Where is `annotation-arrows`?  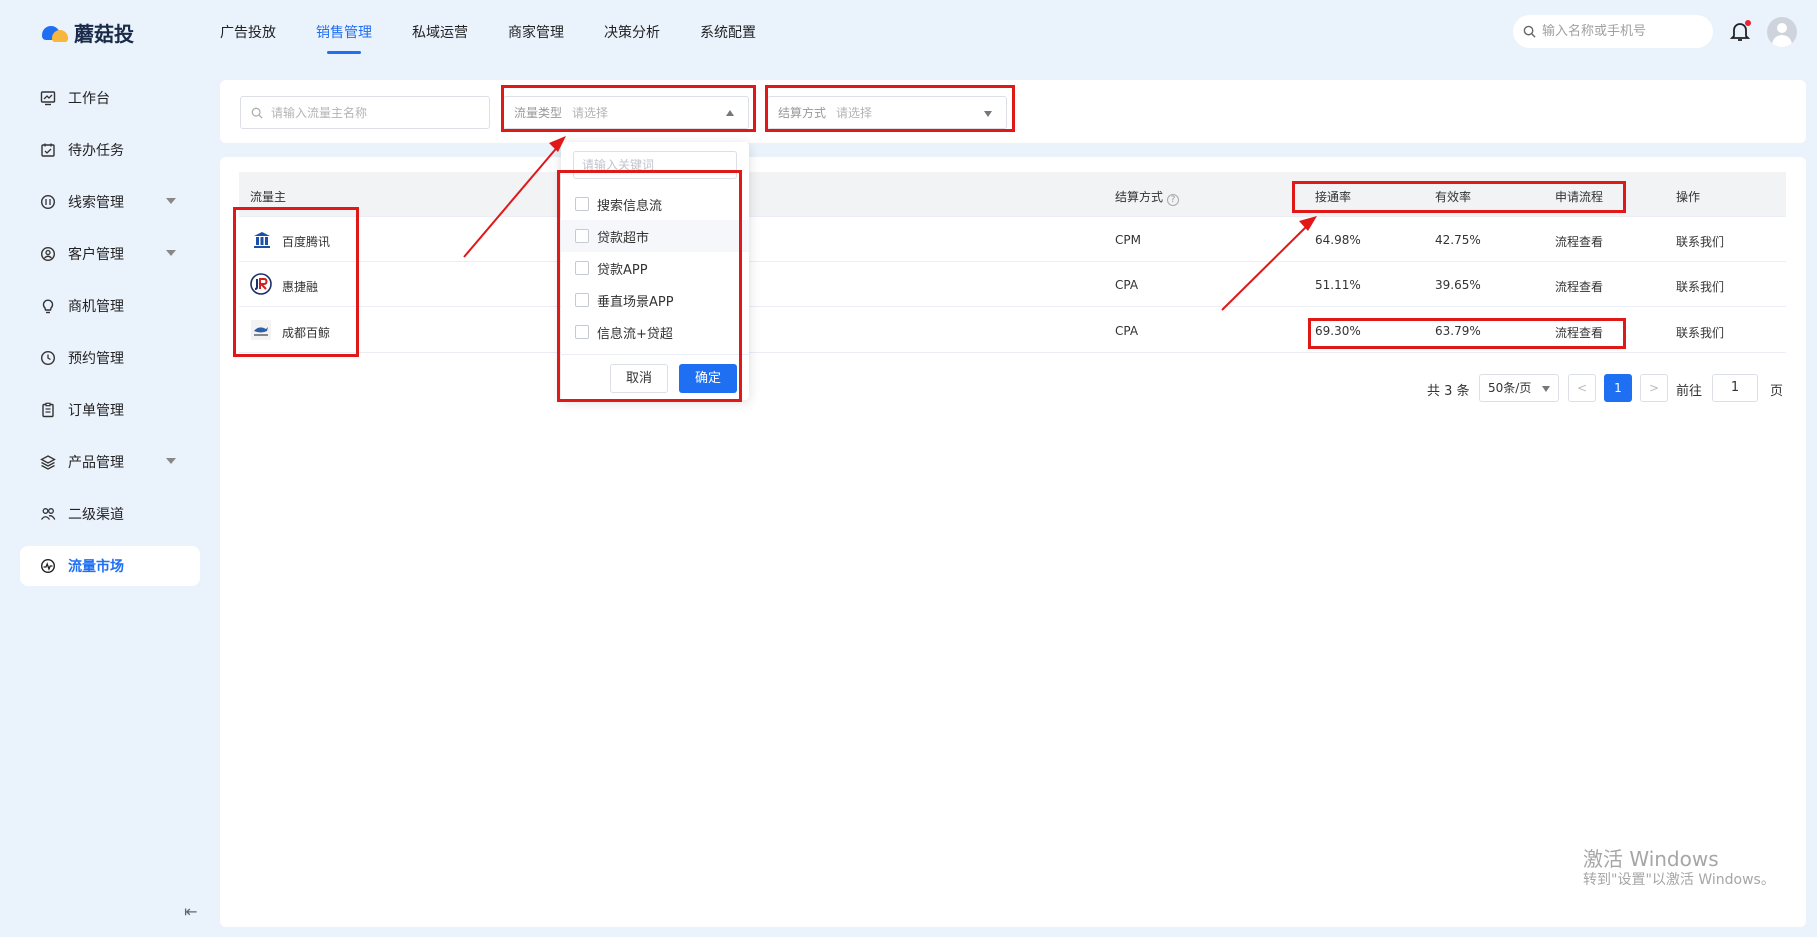
annotation-arrows is located at coordinates (890, 223).